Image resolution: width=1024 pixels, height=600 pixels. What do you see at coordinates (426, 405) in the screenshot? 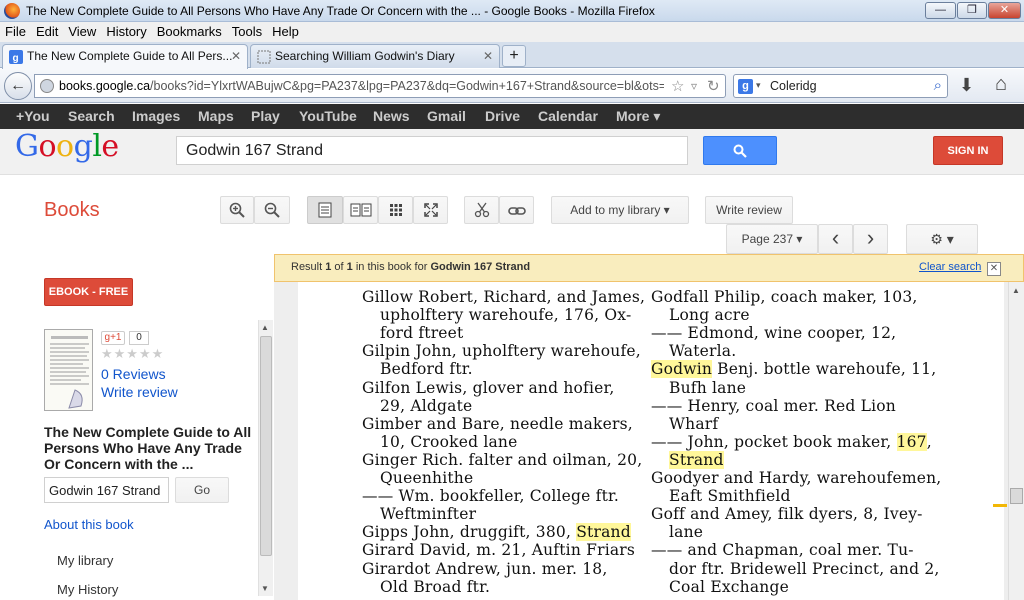
I see `page-text-line: 29, Aldgate` at bounding box center [426, 405].